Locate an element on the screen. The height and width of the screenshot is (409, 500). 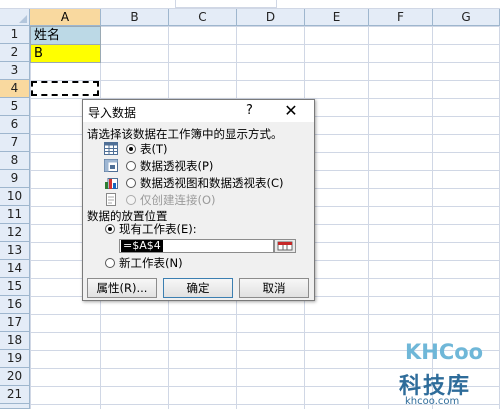
row-header: 3 is located at coordinates (15, 71).